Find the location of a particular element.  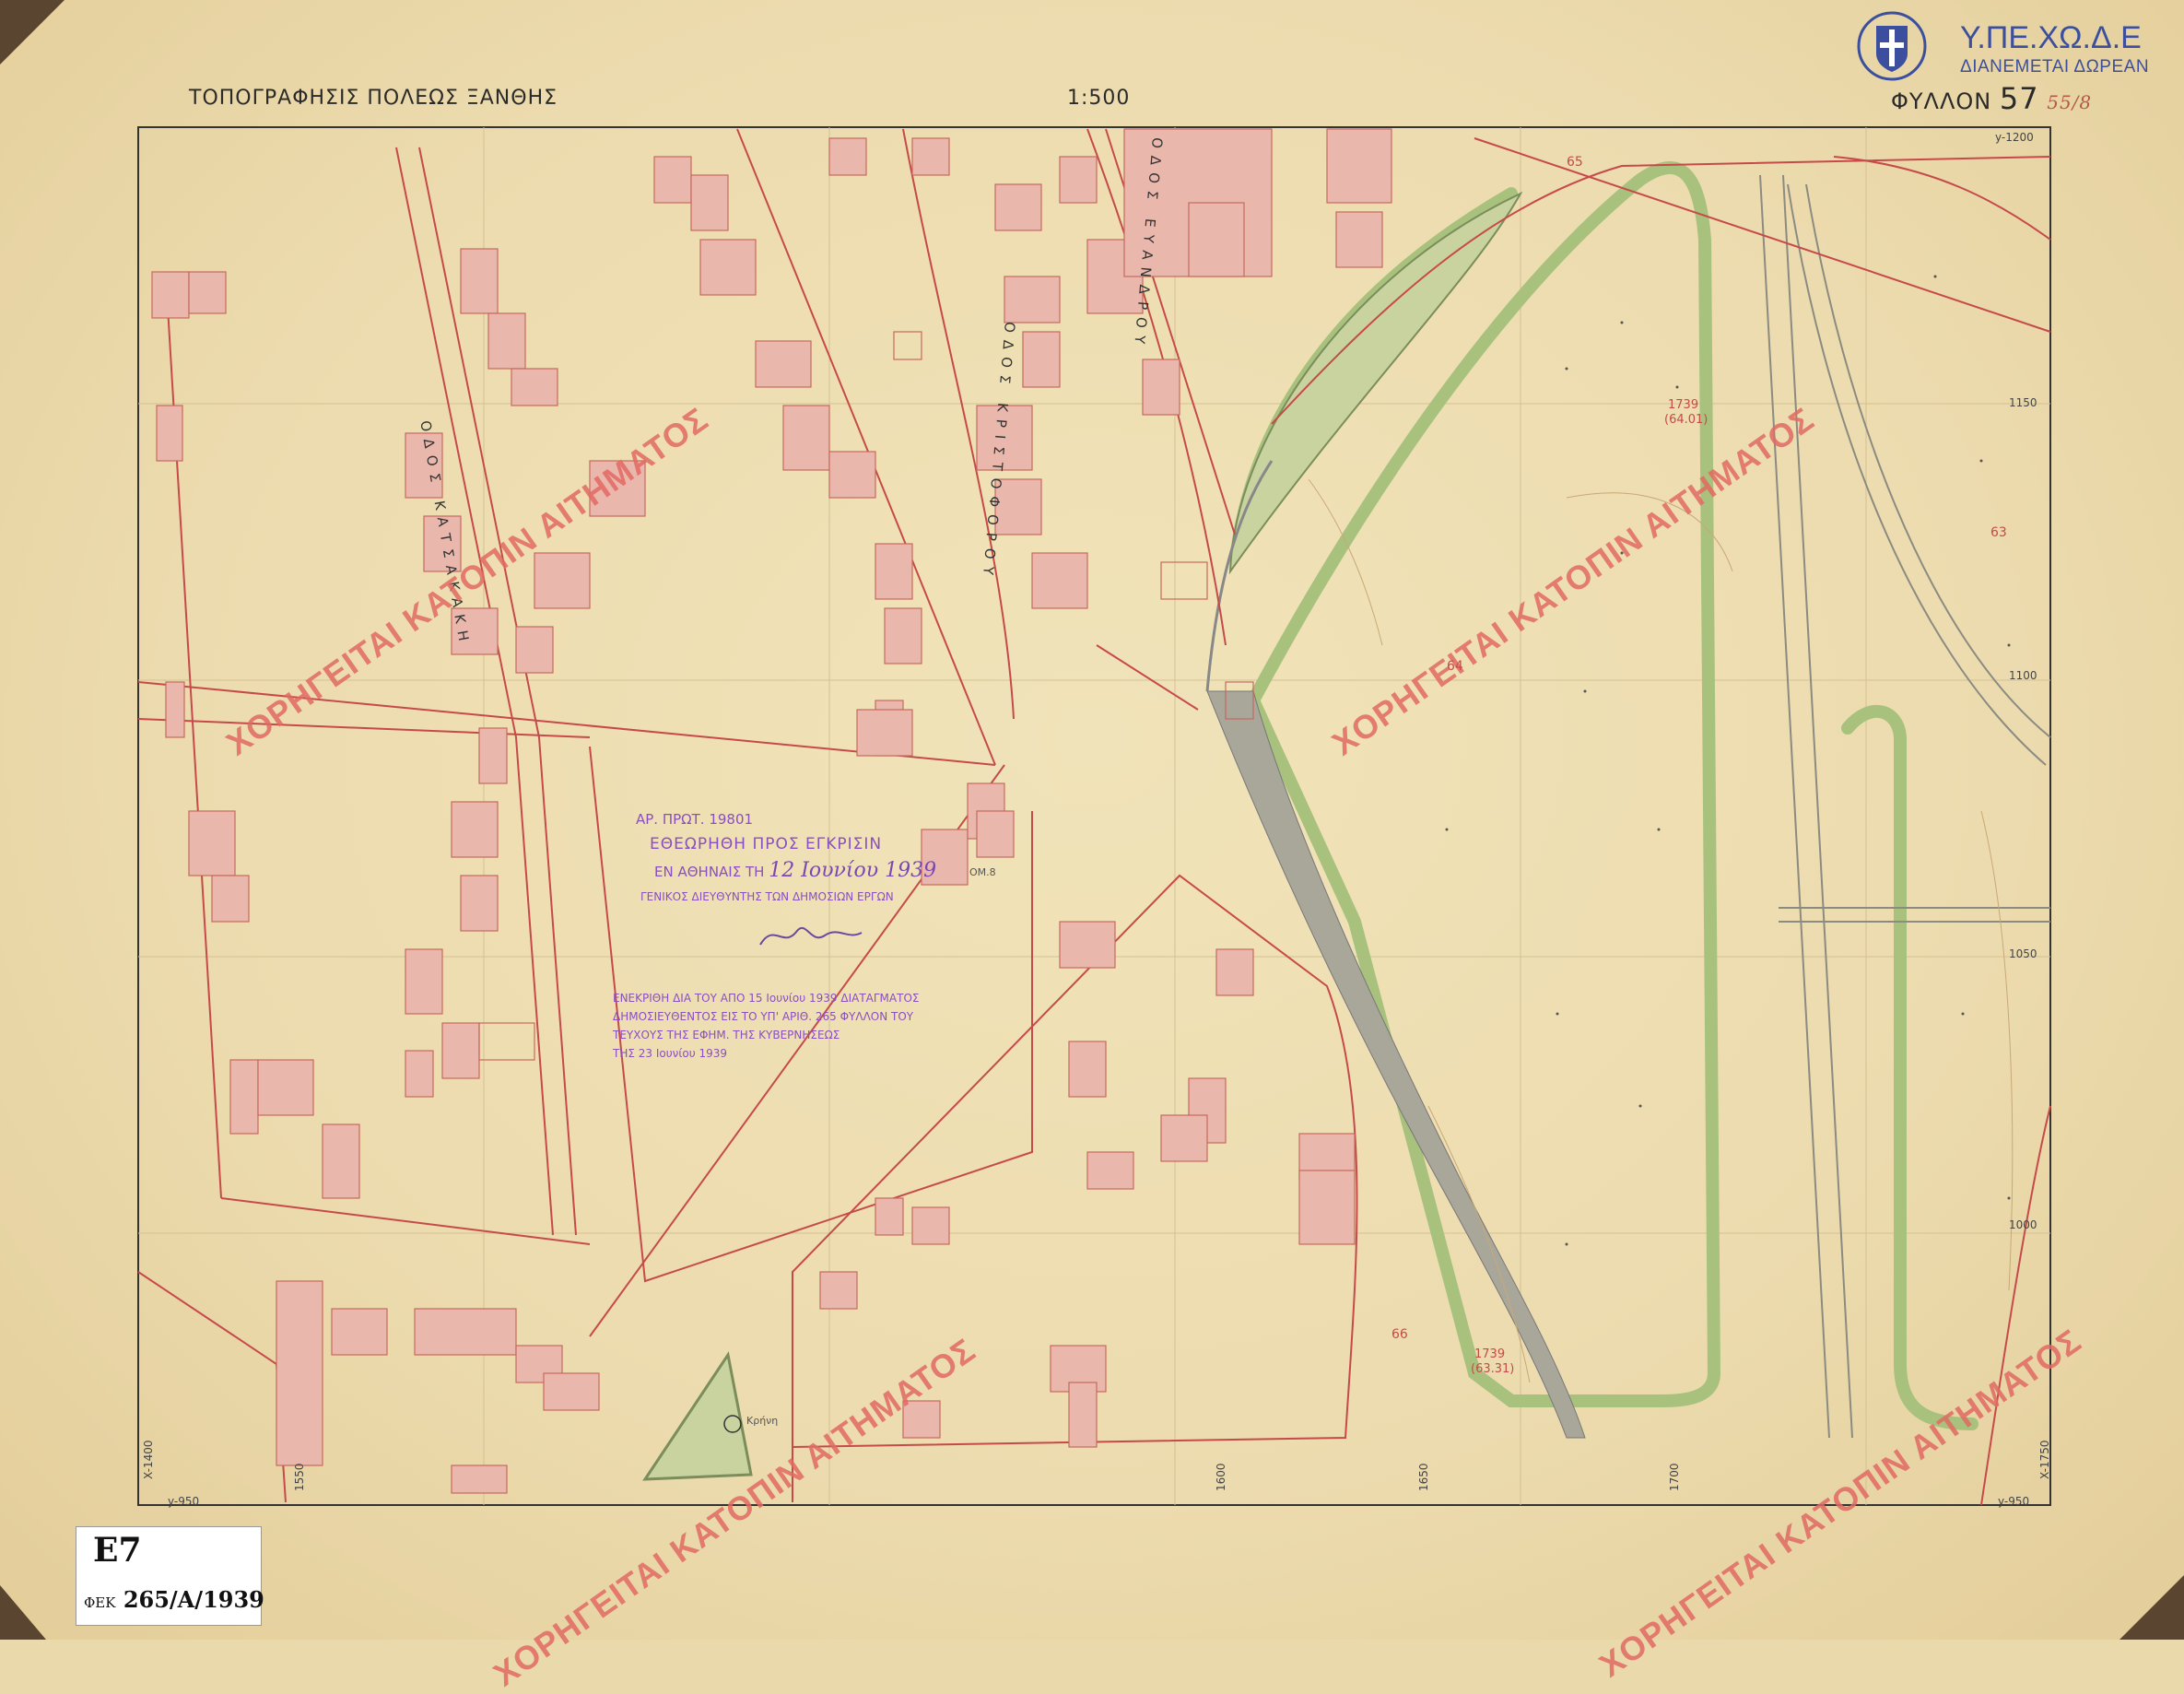

contour-label: 66 is located at coordinates (1399, 1334).